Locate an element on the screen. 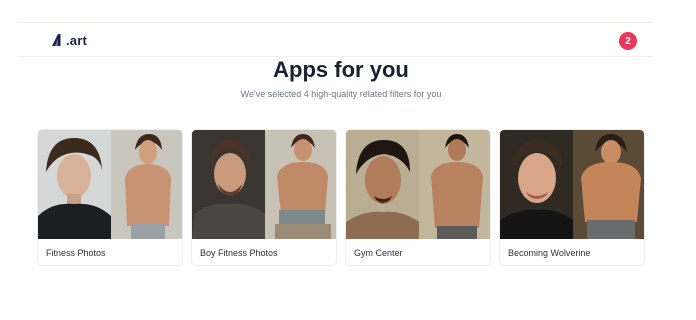  logo-text: .art is located at coordinates (77, 40).